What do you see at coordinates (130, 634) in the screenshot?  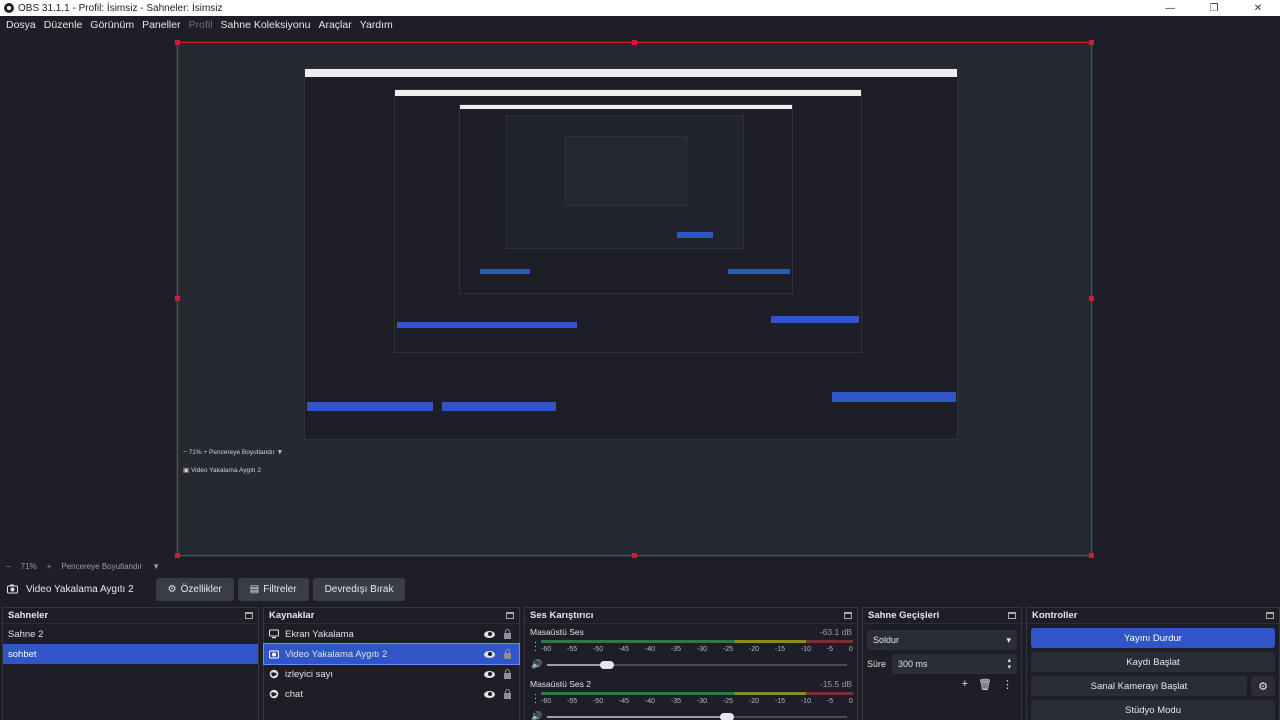 I see `scene-item: Sahne 2` at bounding box center [130, 634].